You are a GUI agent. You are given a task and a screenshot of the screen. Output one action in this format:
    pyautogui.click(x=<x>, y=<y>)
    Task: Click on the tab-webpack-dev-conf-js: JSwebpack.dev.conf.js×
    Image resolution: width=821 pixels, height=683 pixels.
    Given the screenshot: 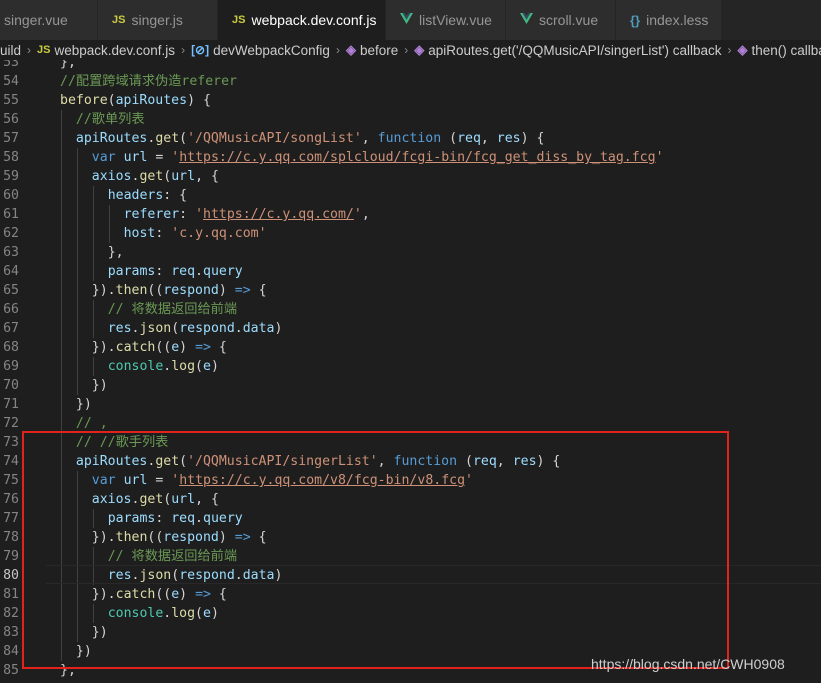 What is the action you would take?
    pyautogui.click(x=306, y=20)
    